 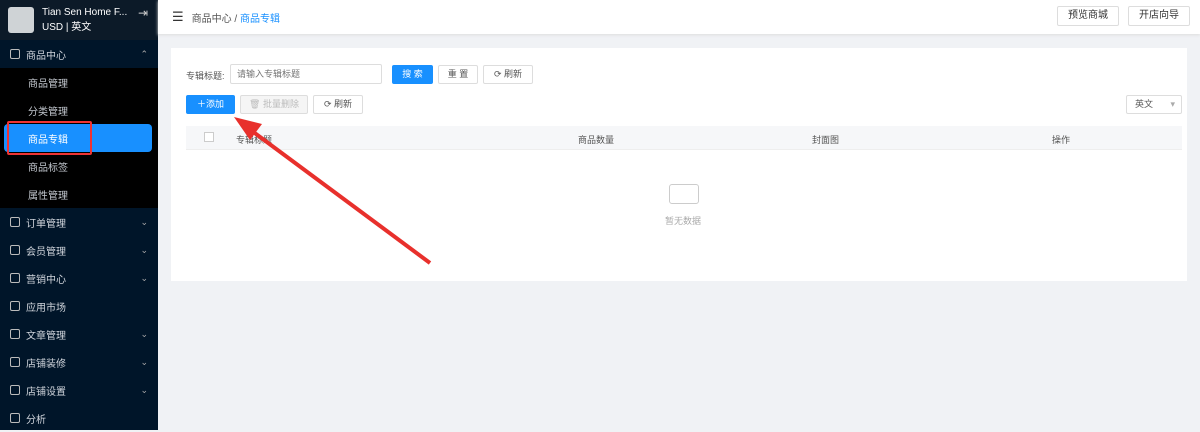 What do you see at coordinates (143, 13) in the screenshot?
I see `logout-icon: ⇥` at bounding box center [143, 13].